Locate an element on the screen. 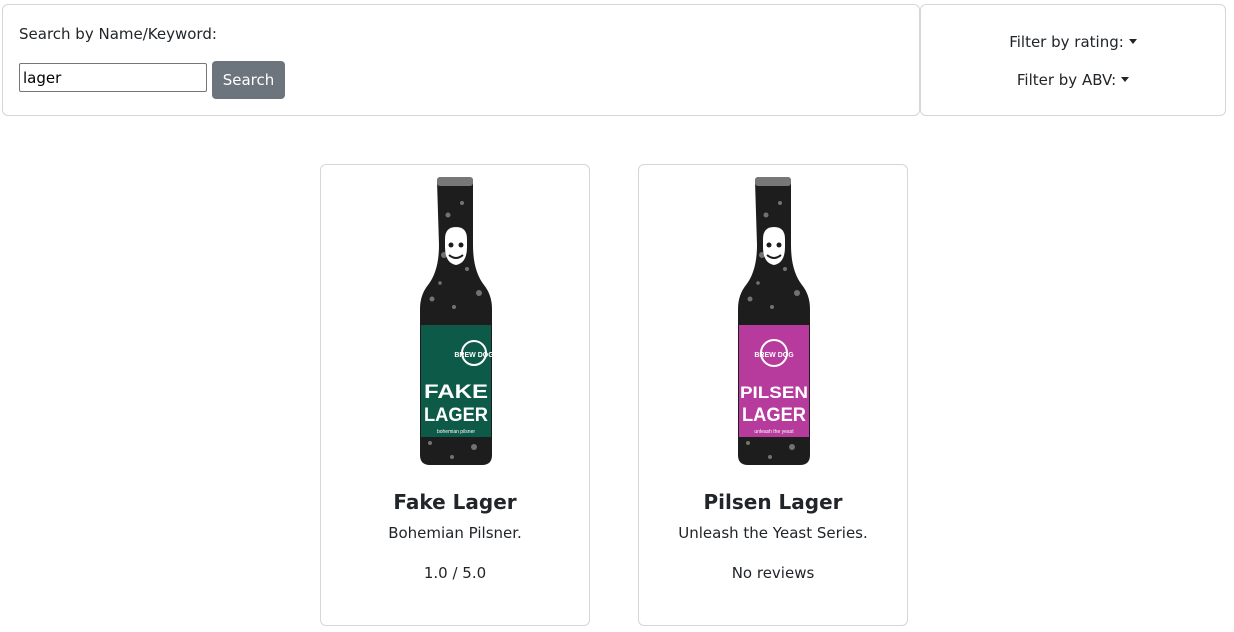 The height and width of the screenshot is (632, 1234). svg-text: PILSEN is located at coordinates (774, 392).